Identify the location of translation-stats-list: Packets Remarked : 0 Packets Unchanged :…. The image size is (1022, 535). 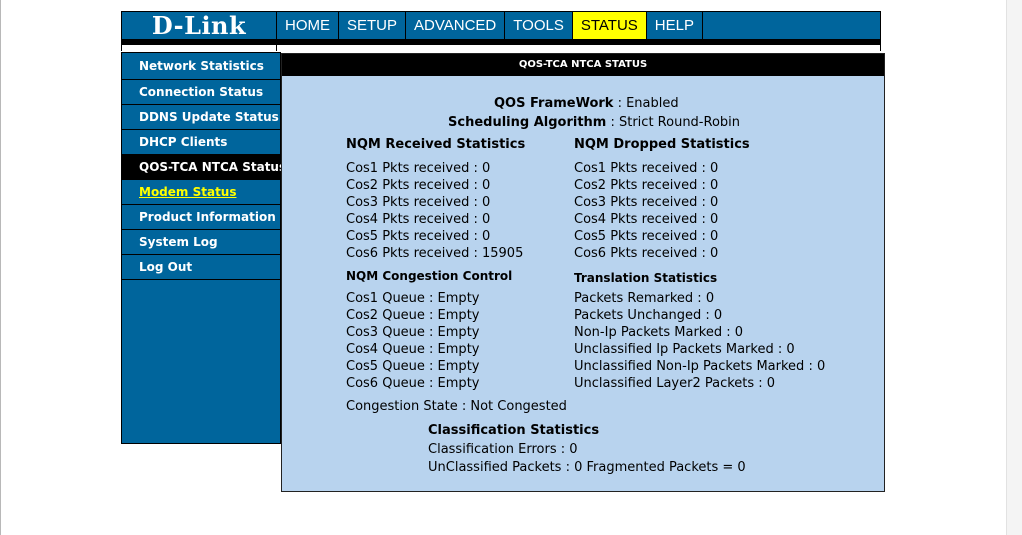
(699, 341).